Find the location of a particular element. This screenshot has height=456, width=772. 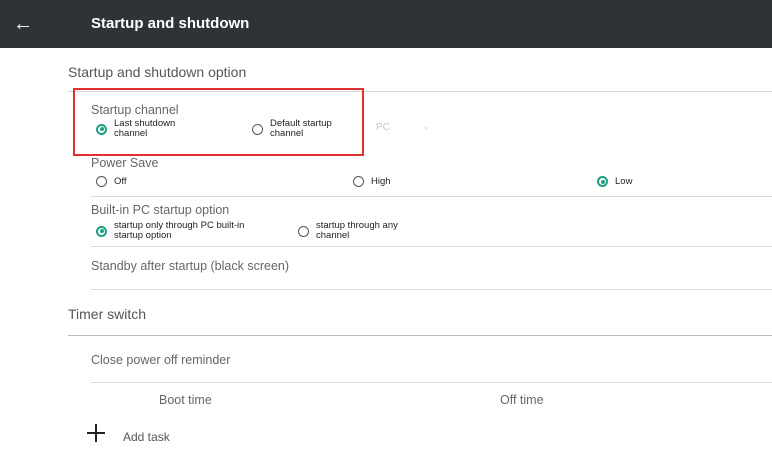

highlight-box is located at coordinates (218, 122).